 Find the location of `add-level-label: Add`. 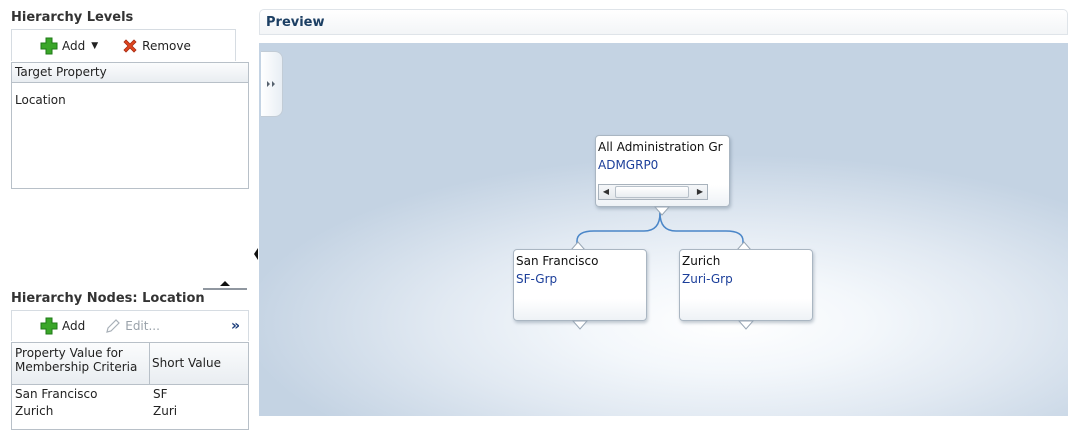

add-level-label: Add is located at coordinates (74, 45).